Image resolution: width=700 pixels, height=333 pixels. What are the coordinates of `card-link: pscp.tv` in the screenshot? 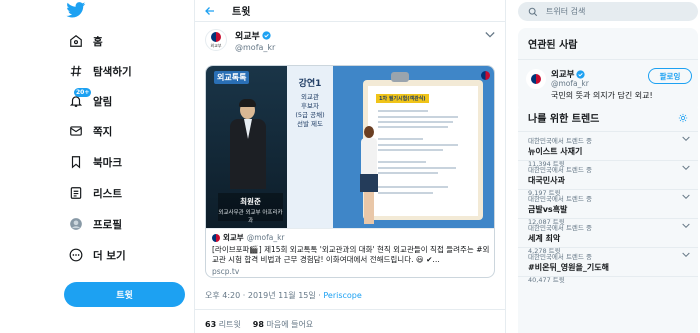 It's located at (351, 271).